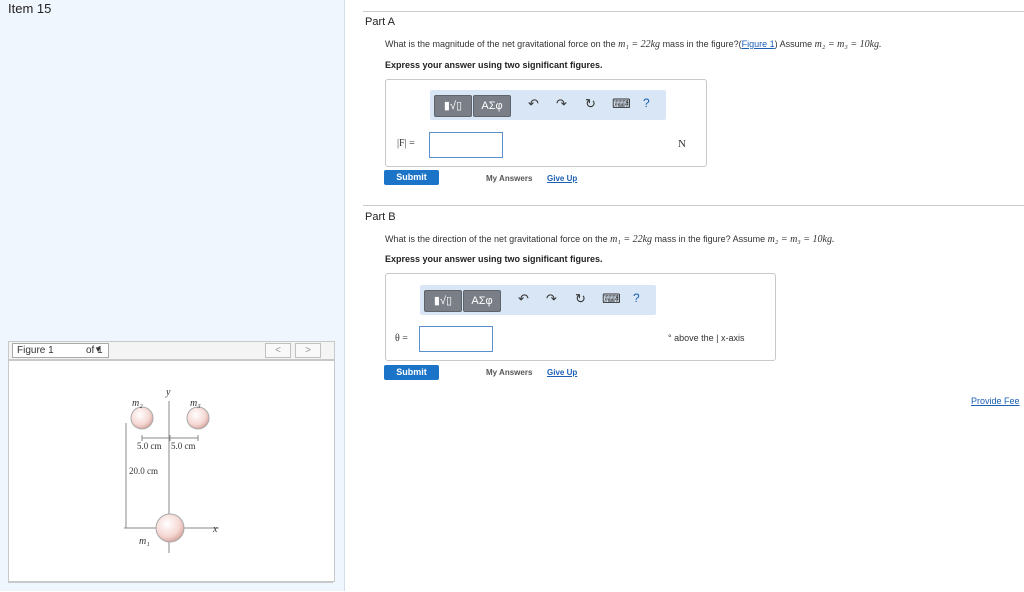 The image size is (1024, 592). Describe the element at coordinates (183, 446) in the screenshot. I see `label-d2: 5.0 cm` at that location.